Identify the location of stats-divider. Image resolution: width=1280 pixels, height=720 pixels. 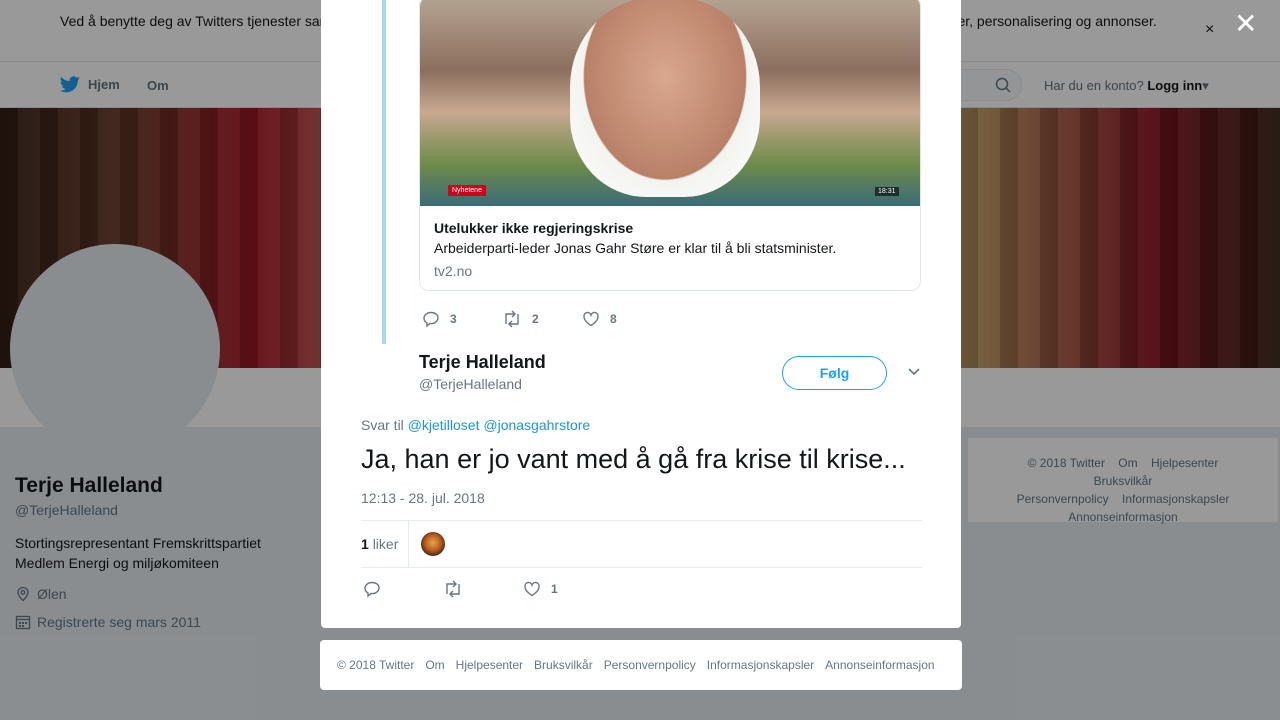
(408, 544).